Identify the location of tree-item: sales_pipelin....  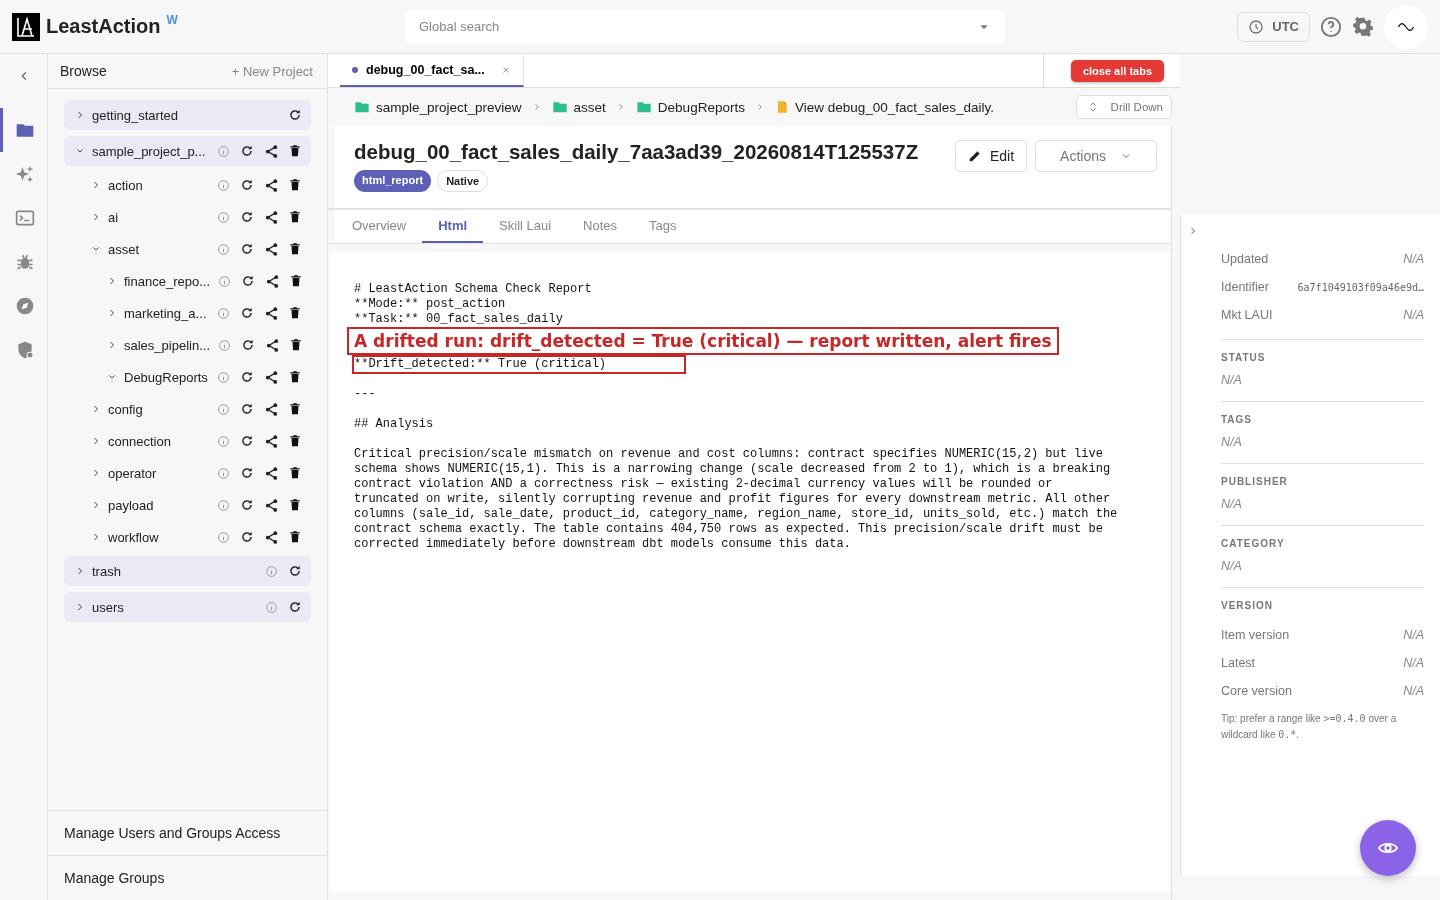
(187, 345).